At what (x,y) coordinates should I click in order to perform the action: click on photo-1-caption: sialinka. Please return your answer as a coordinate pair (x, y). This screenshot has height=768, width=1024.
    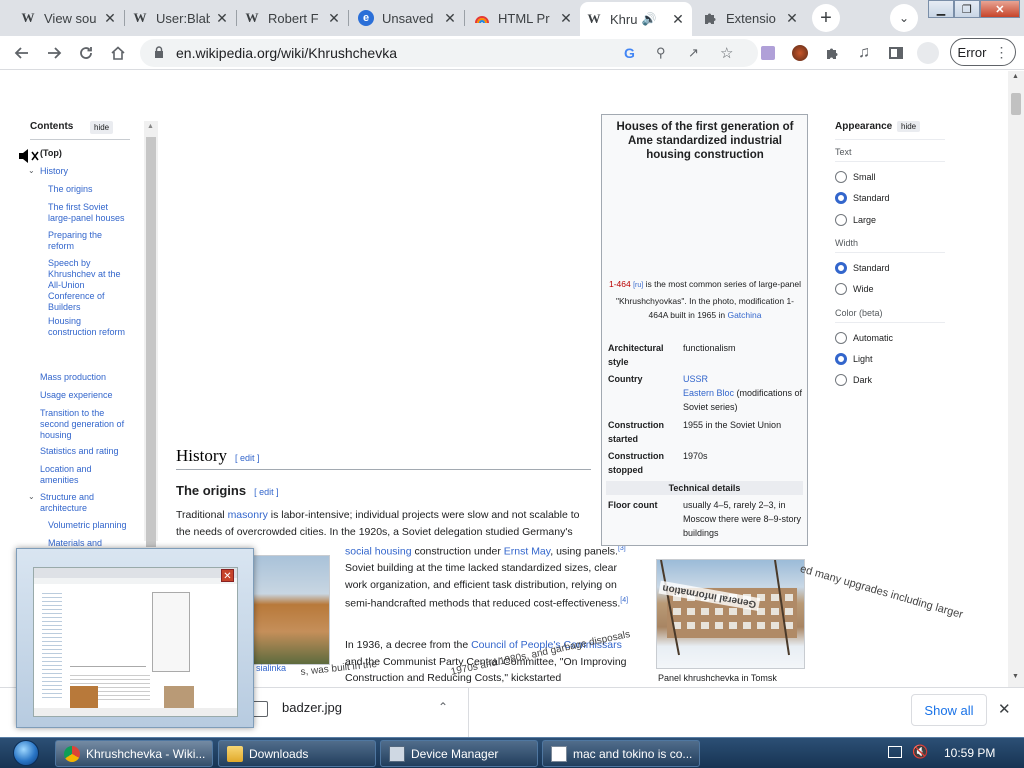
    Looking at the image, I should click on (271, 668).